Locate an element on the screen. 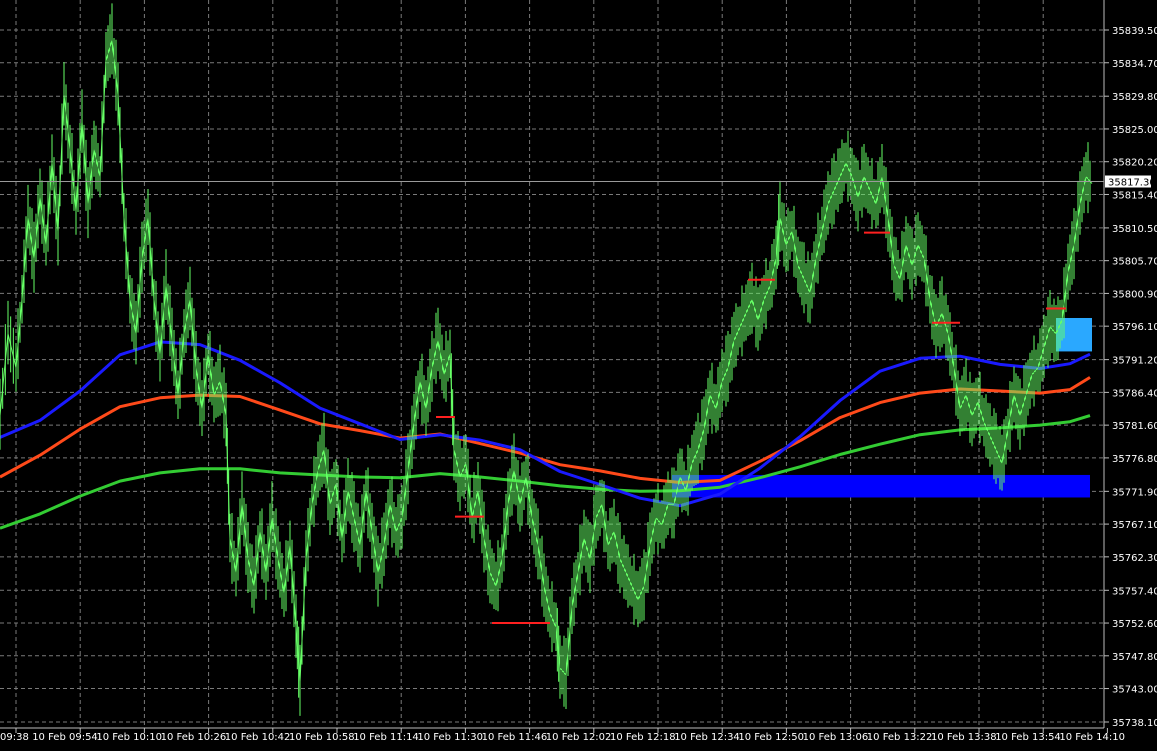 The image size is (1157, 751). y-tick-label: 35747.80 is located at coordinates (1134, 657).